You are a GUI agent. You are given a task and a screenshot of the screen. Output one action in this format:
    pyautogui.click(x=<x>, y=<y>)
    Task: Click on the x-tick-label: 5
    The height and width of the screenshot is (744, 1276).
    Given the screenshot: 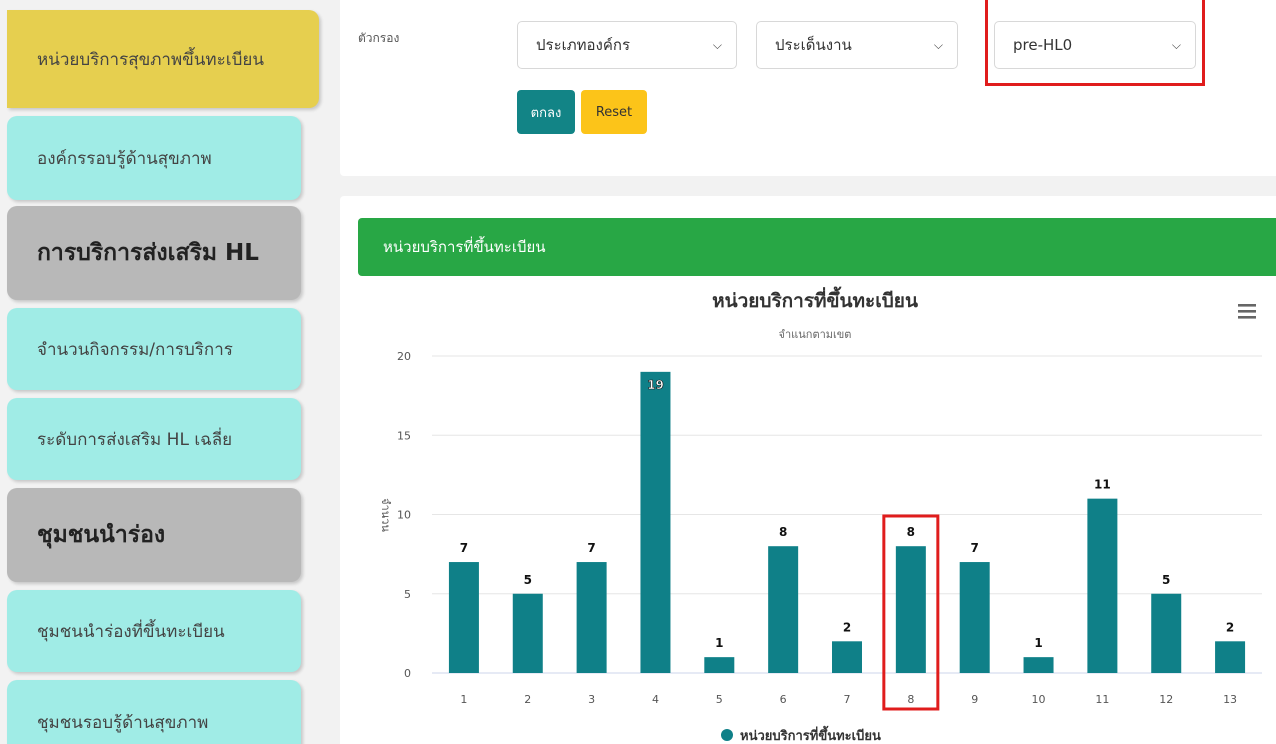 What is the action you would take?
    pyautogui.click(x=719, y=699)
    